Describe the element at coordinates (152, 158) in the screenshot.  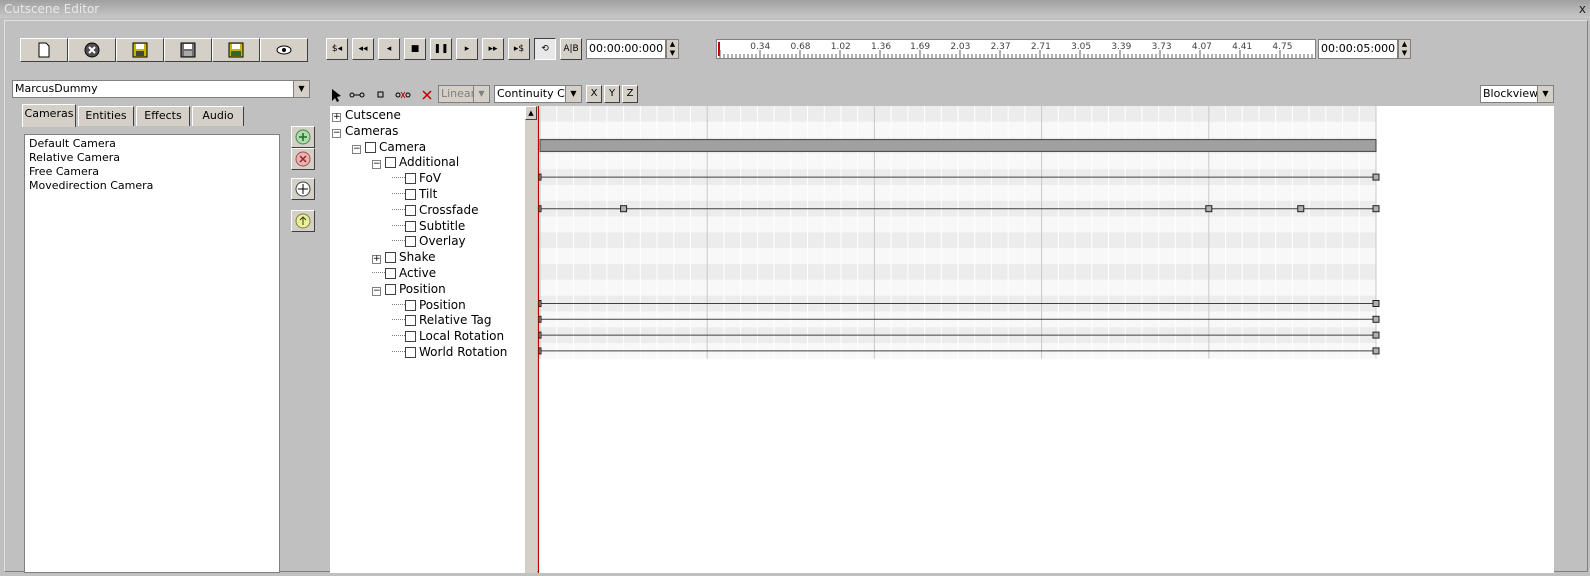
I see `list-item: Relative Camera` at that location.